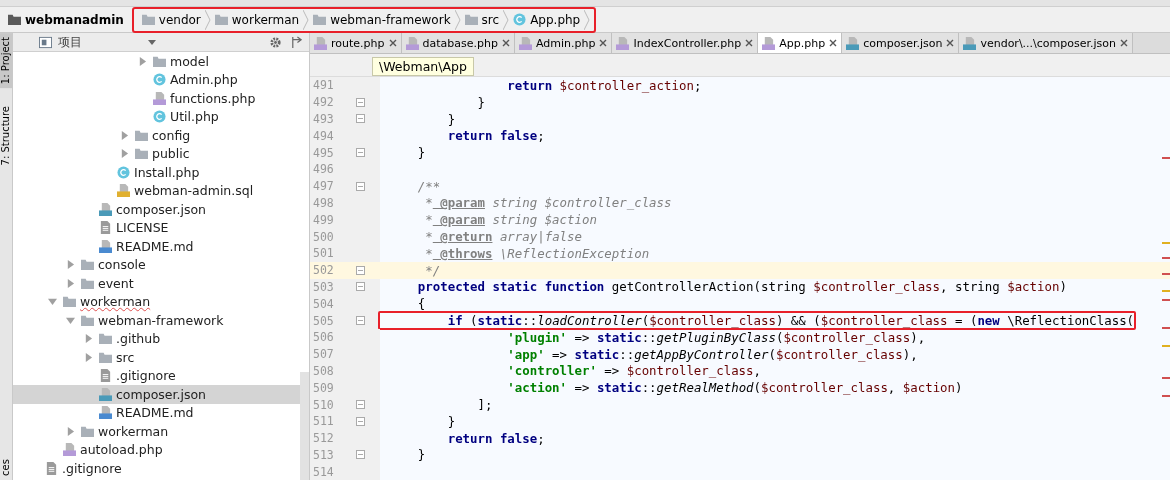 This screenshot has height=480, width=1170. I want to click on tree-item: public, so click(156, 153).